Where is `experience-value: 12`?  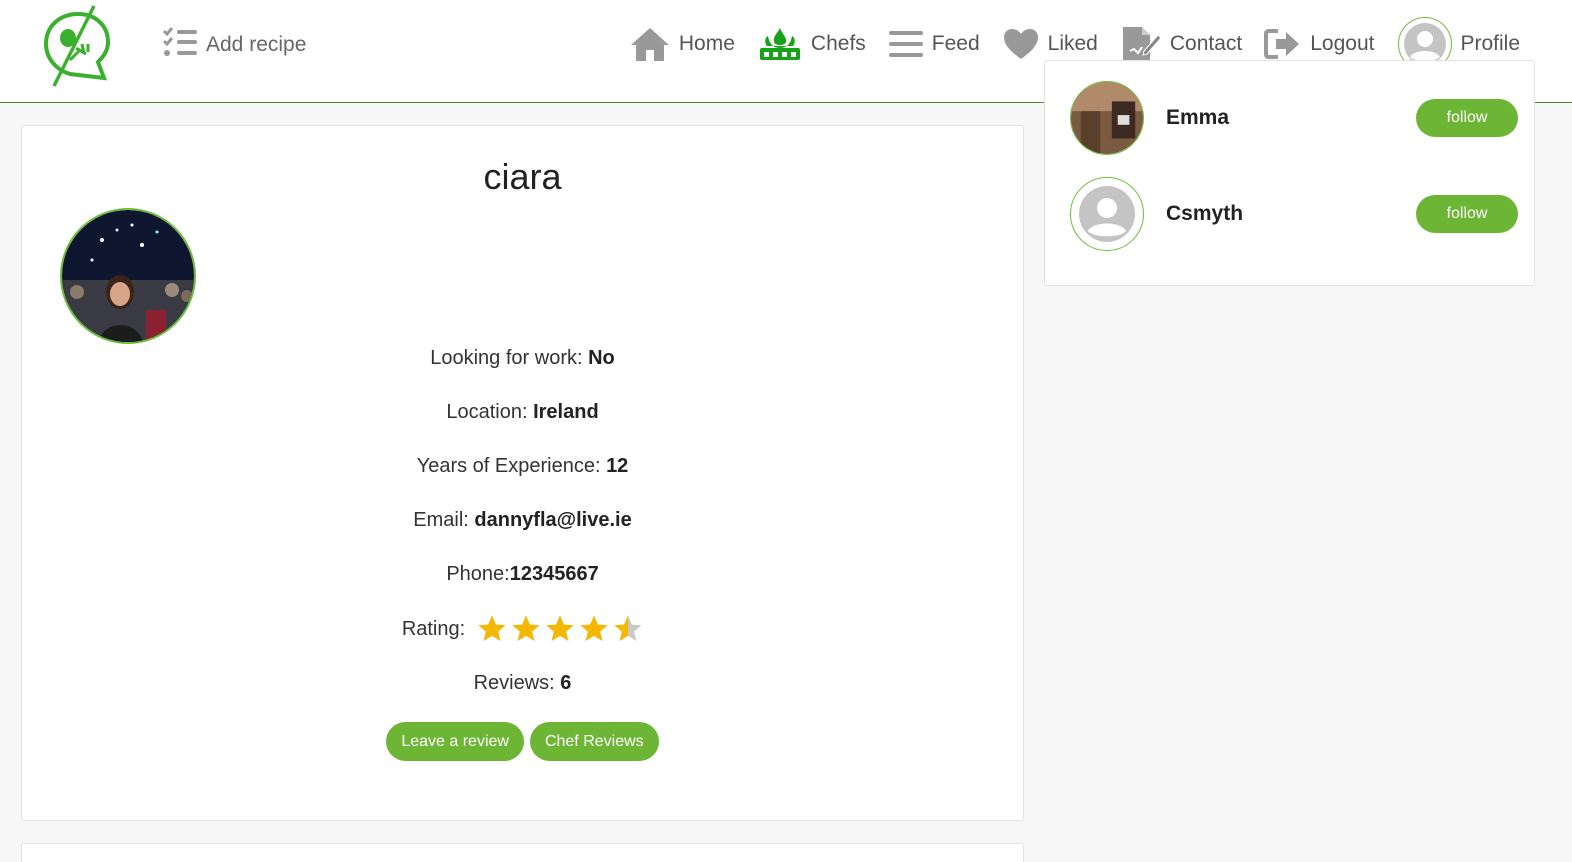 experience-value: 12 is located at coordinates (617, 466).